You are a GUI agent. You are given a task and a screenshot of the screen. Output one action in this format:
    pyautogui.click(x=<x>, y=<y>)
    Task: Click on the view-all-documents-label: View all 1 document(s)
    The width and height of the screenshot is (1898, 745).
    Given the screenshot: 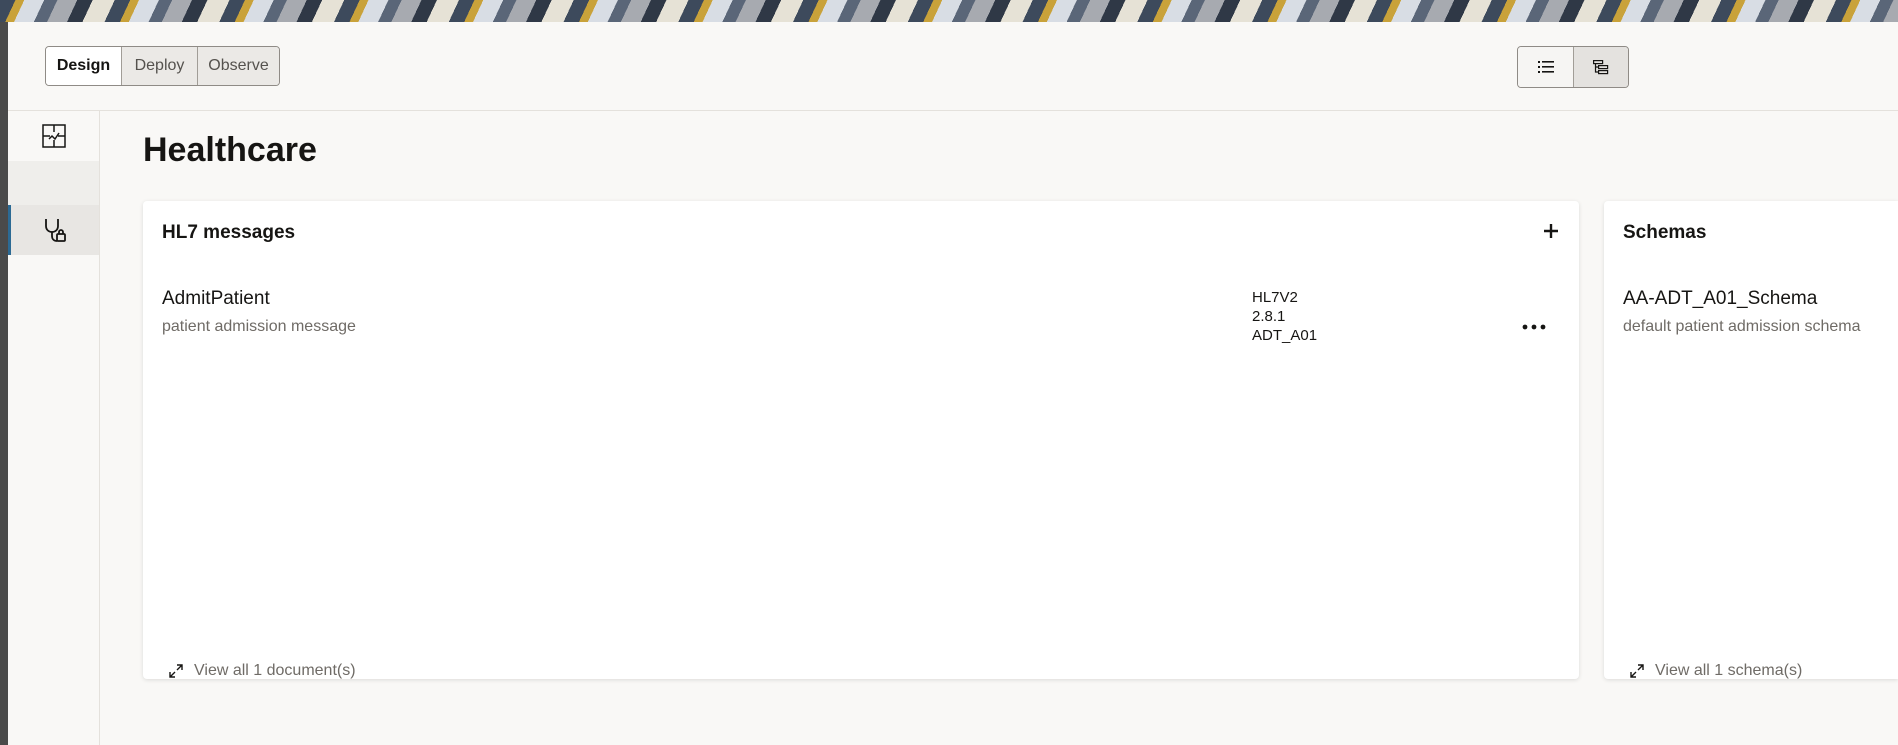 What is the action you would take?
    pyautogui.click(x=275, y=670)
    